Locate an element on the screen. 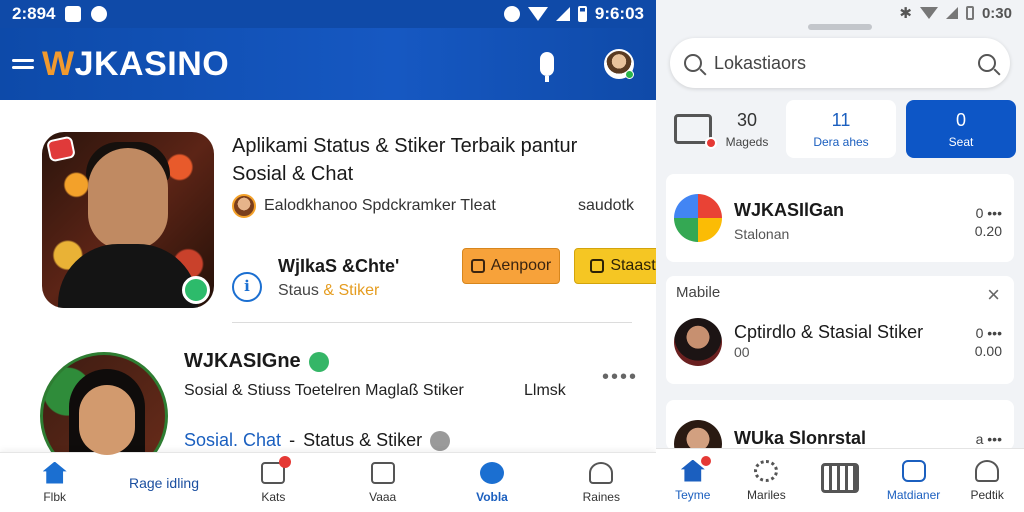  tag-badge-icon is located at coordinates (440, 440).